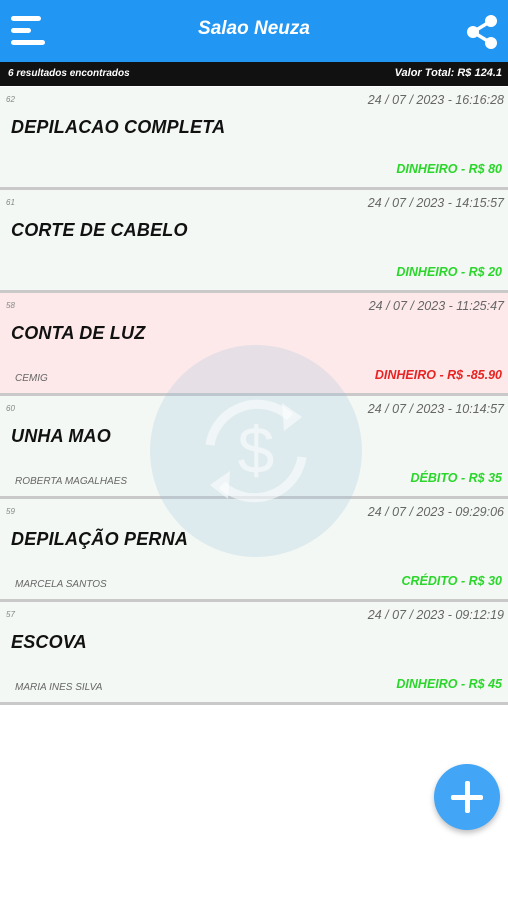 The width and height of the screenshot is (508, 900). What do you see at coordinates (71, 481) in the screenshot?
I see `transaction-client: ROBERTA MAGALHAES` at bounding box center [71, 481].